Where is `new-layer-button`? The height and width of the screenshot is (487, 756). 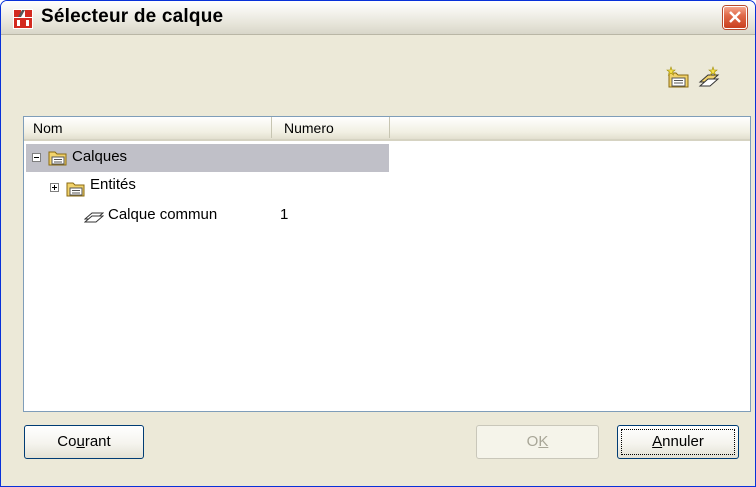 new-layer-button is located at coordinates (709, 78).